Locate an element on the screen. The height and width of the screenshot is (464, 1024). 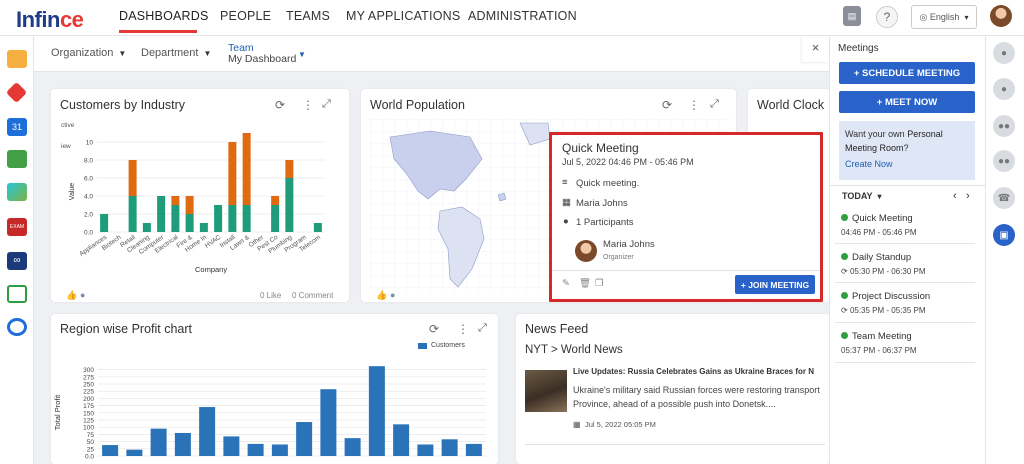
meeting-item: Daily Standup is located at coordinates (876, 257).